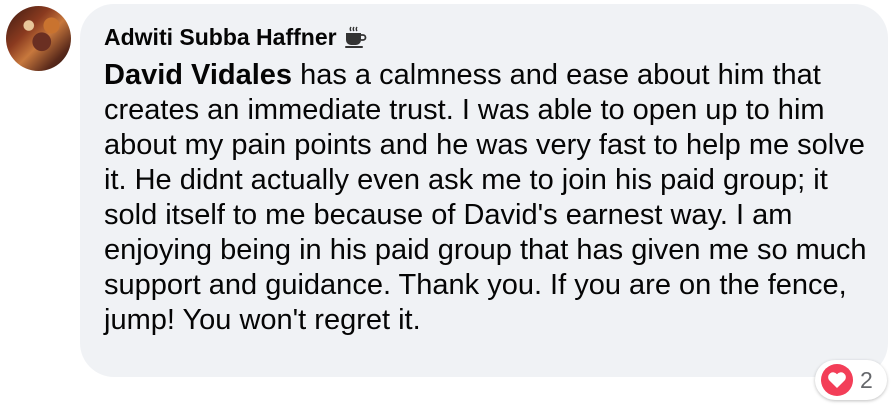 This screenshot has width=893, height=414. Describe the element at coordinates (220, 37) in the screenshot. I see `comment-author-name: Adwiti Subba Haffner` at that location.